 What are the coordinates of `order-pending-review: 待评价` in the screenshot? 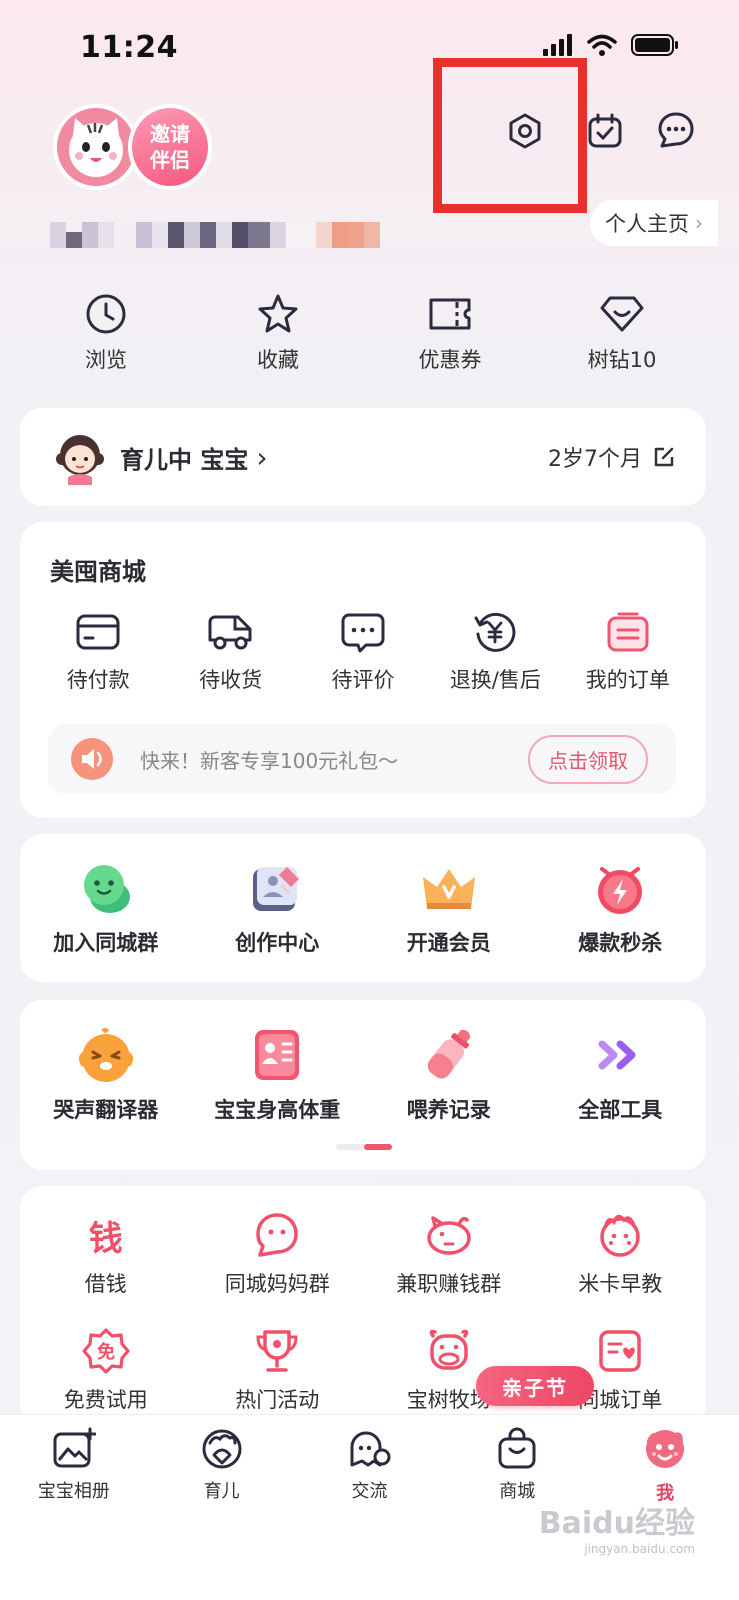 It's located at (363, 652).